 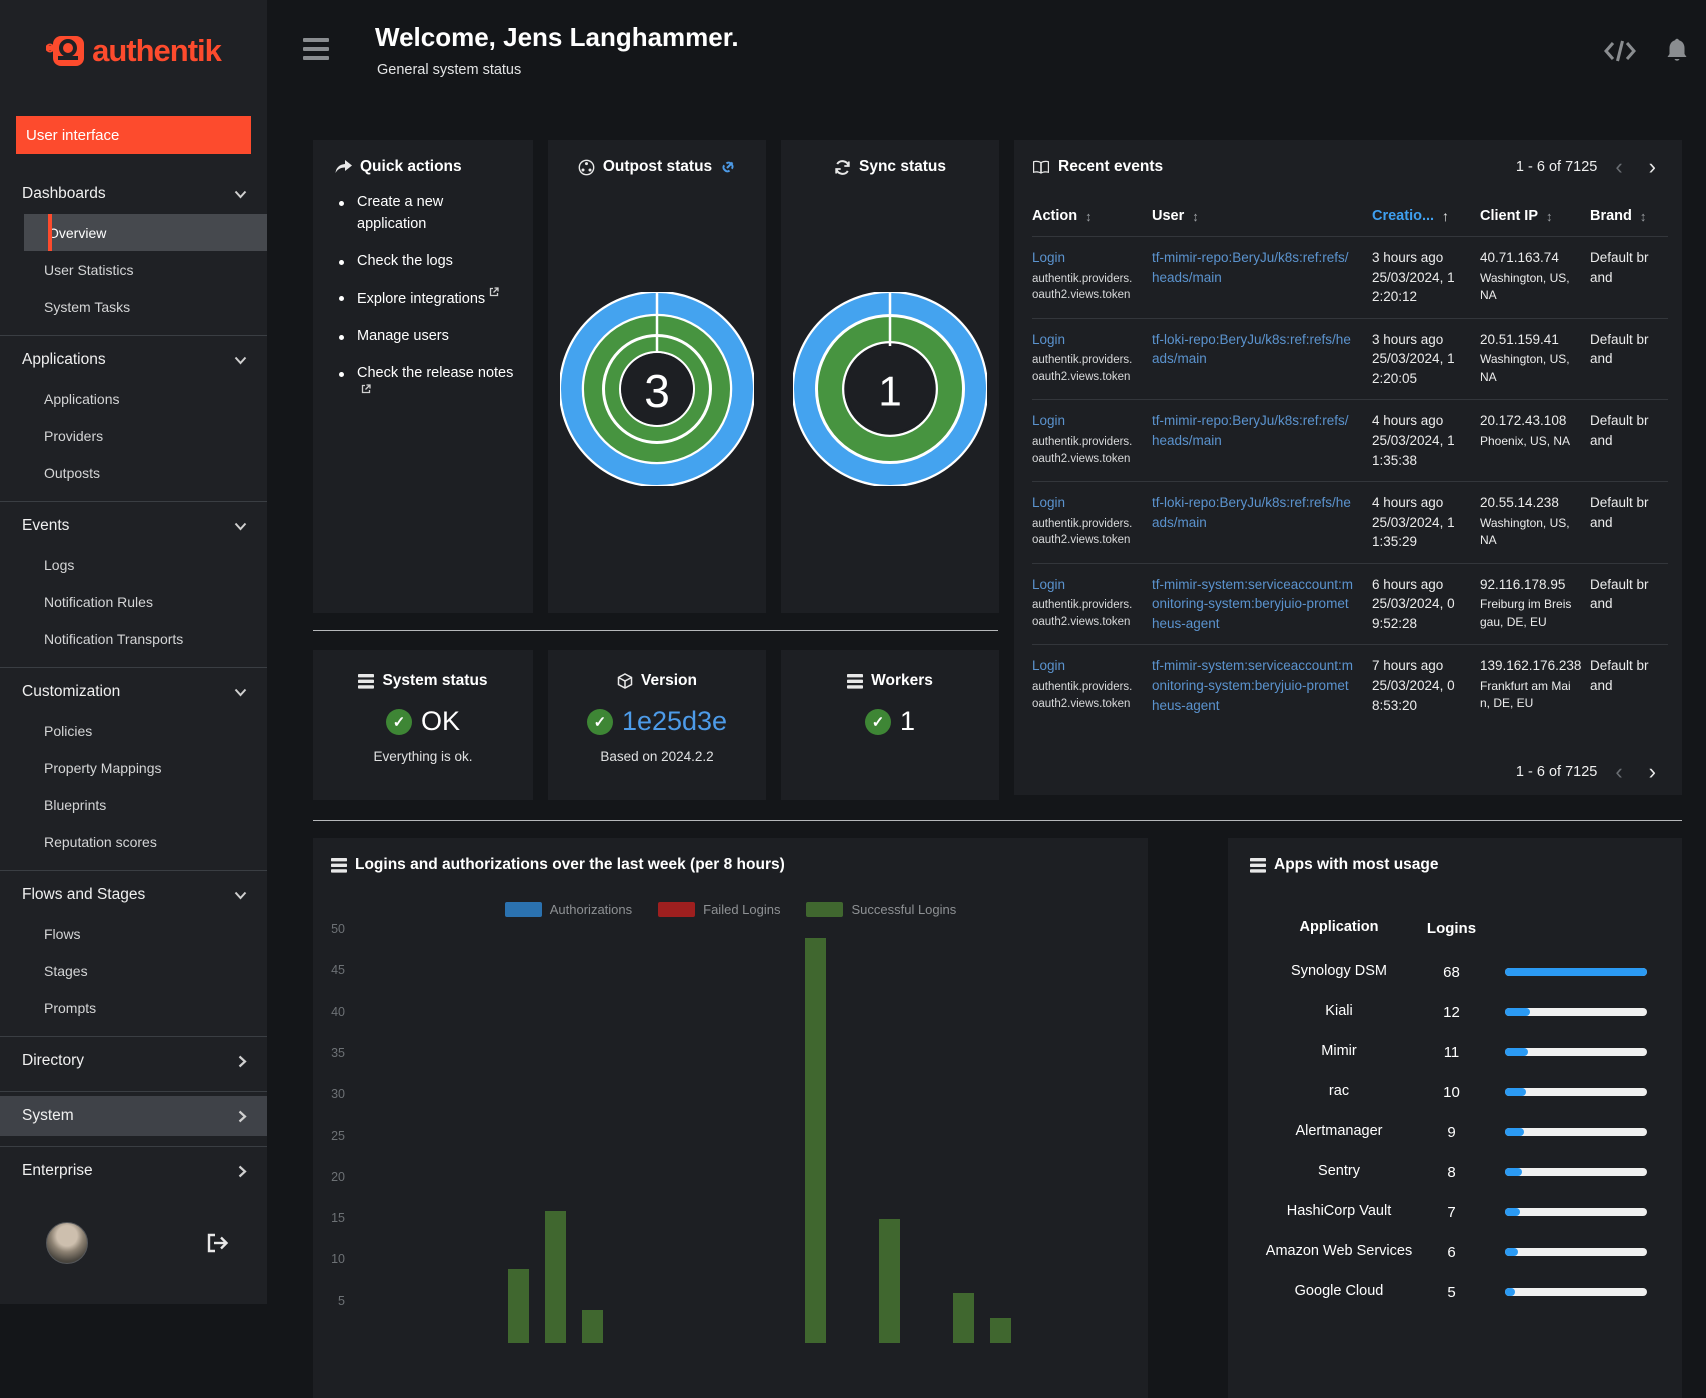 I want to click on sidebar-item-providers: Providers, so click(x=133, y=435).